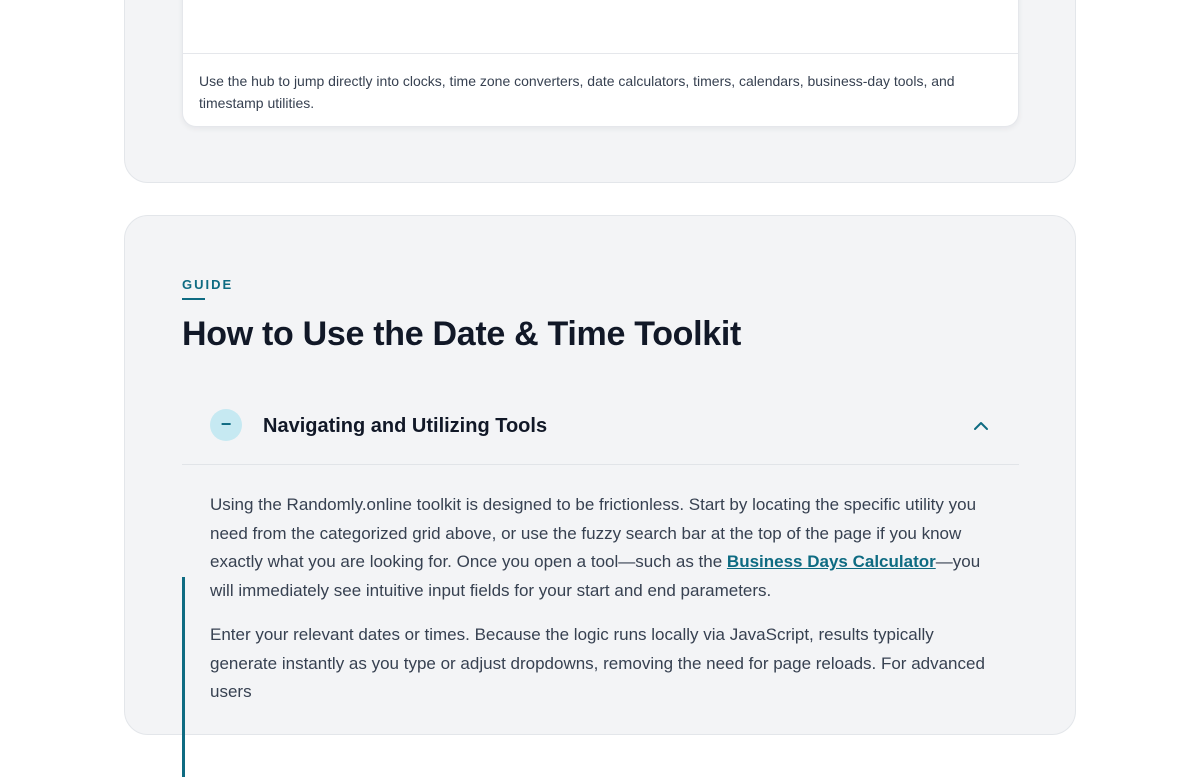  What do you see at coordinates (981, 426) in the screenshot?
I see `chevron-up-icon` at bounding box center [981, 426].